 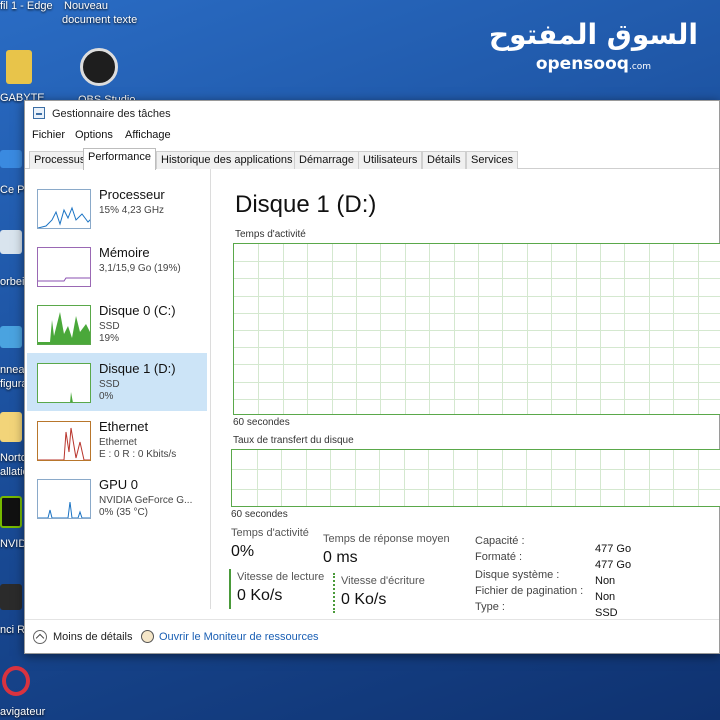 I want to click on chevron-up-icon, so click(x=40, y=637).